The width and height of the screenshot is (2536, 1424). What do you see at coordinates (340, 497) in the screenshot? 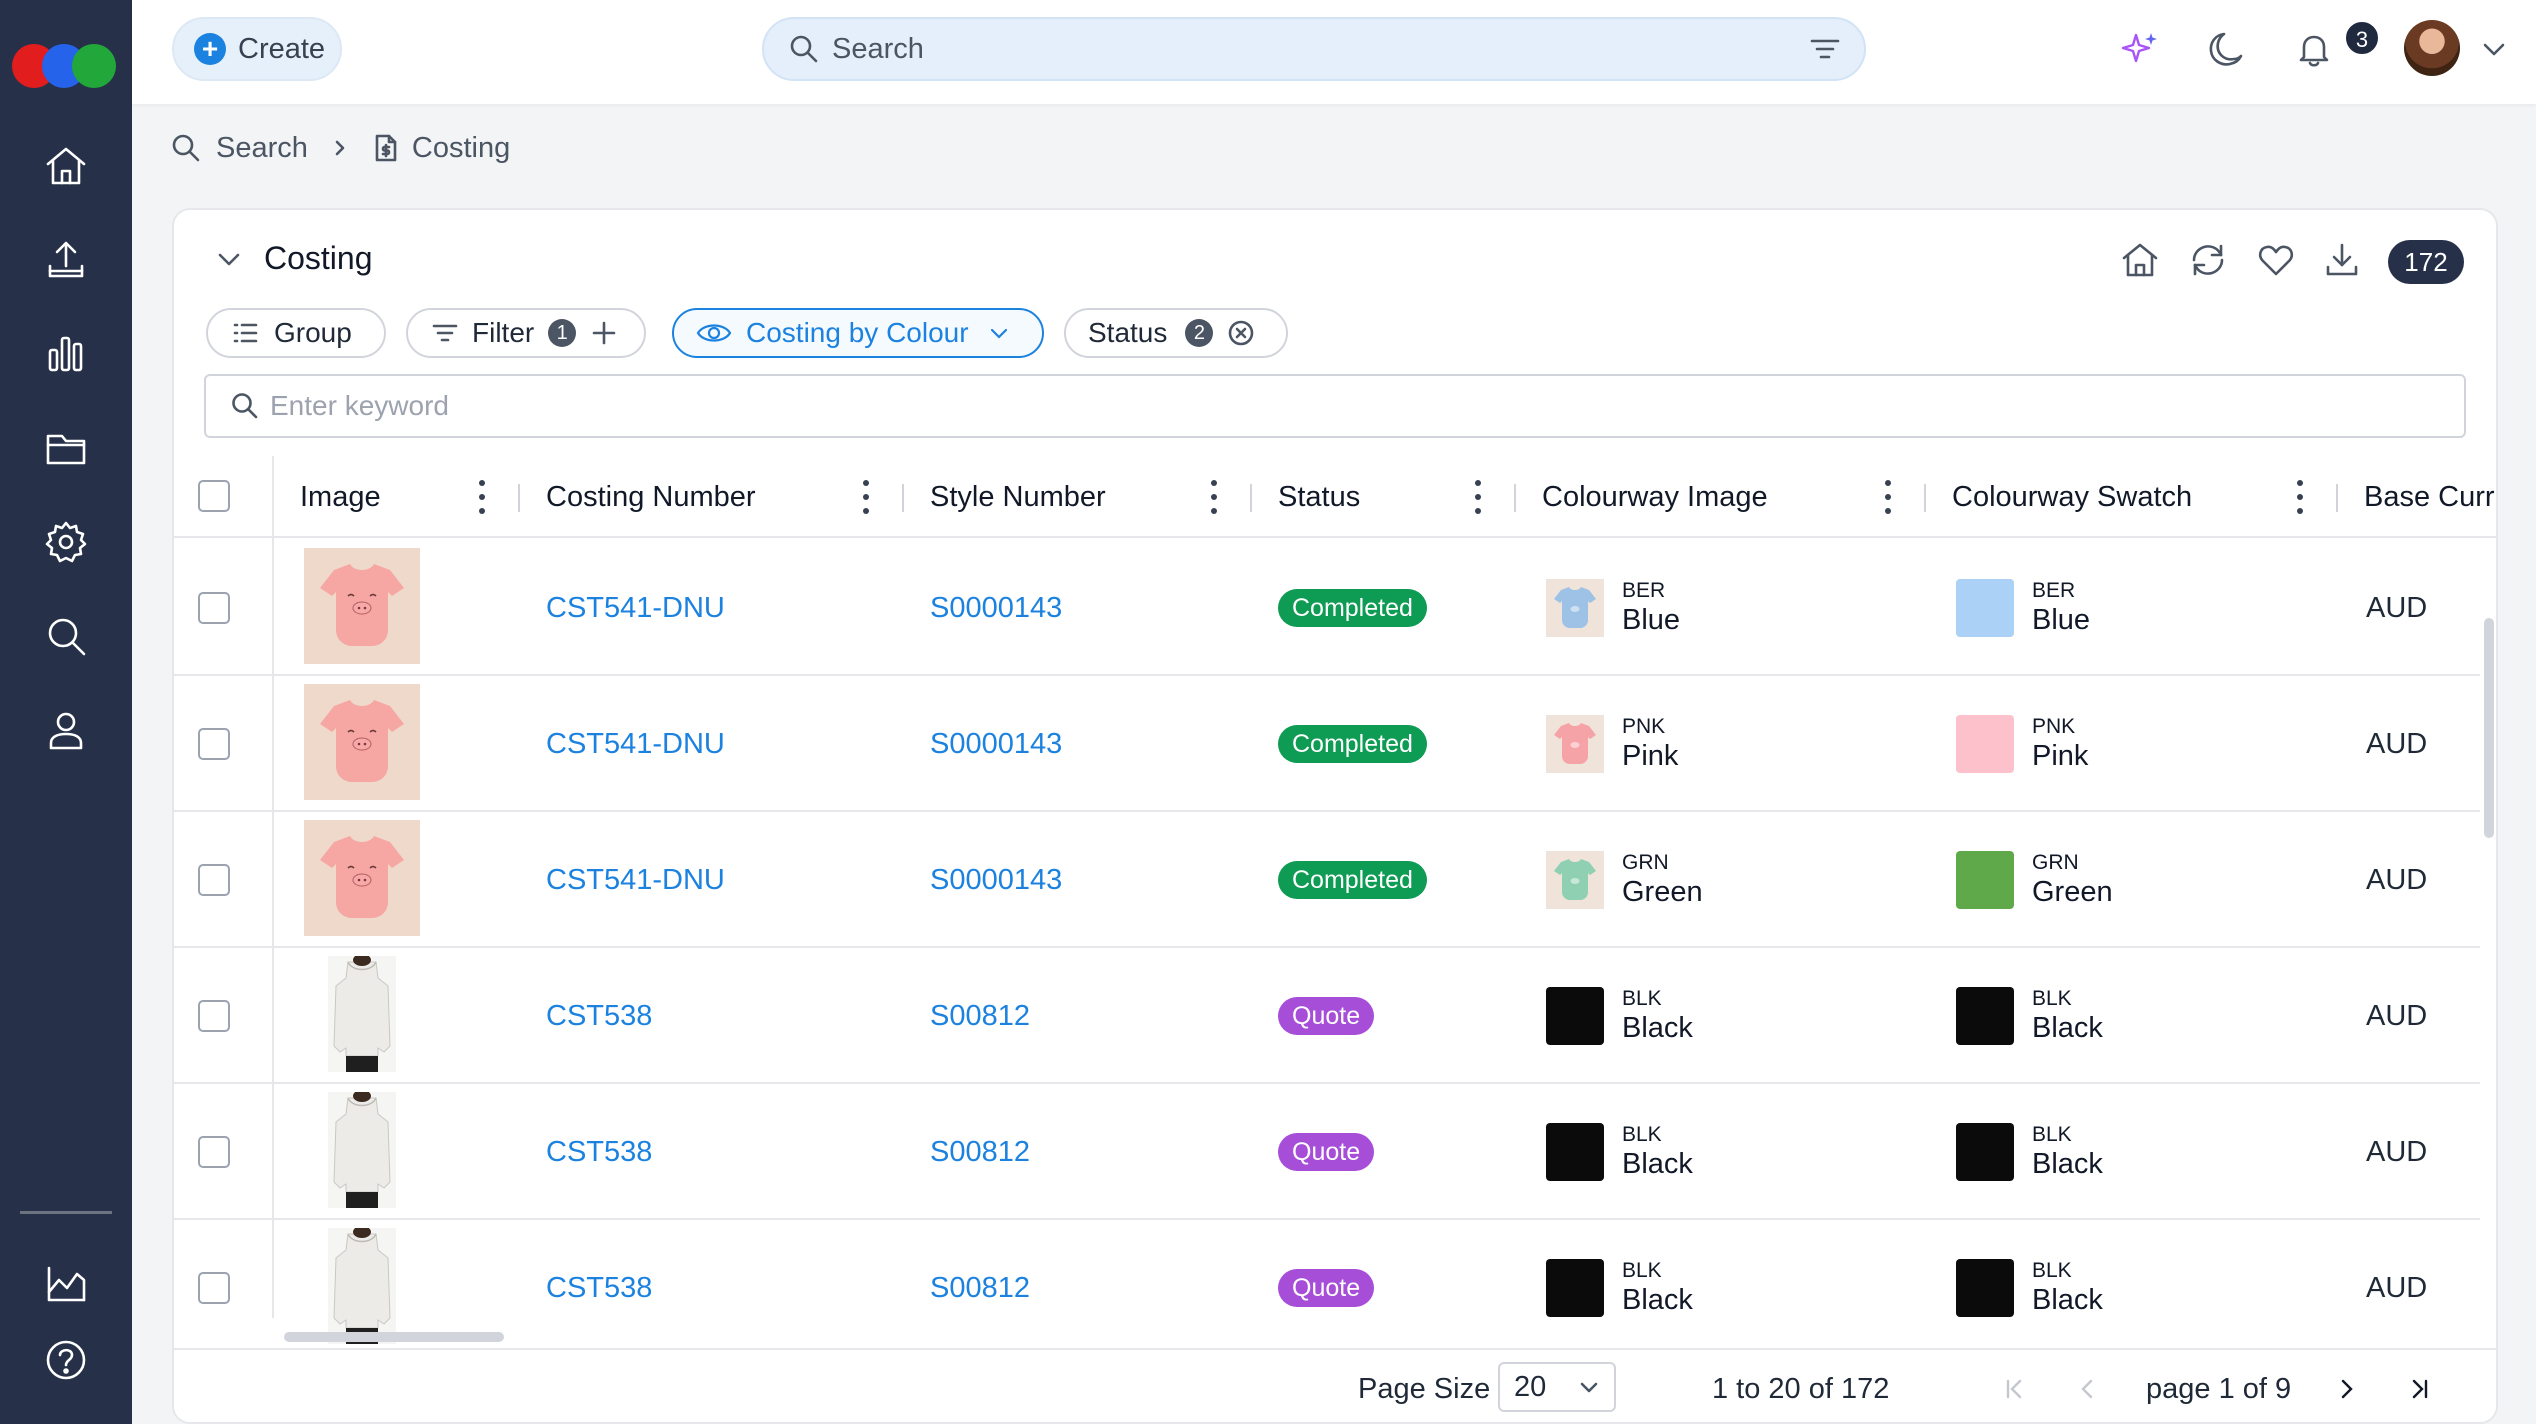
I see `column-header-image: Image` at bounding box center [340, 497].